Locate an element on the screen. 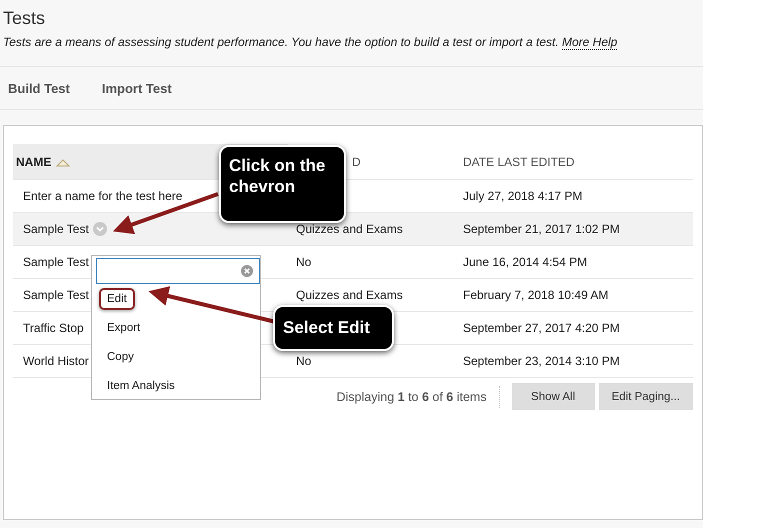  menu-item: Edit is located at coordinates (117, 299).